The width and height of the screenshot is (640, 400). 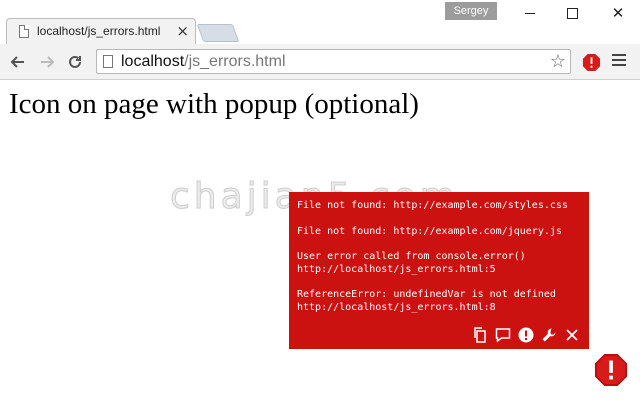 I want to click on url-text: localhost/js_errors.html, so click(x=203, y=62).